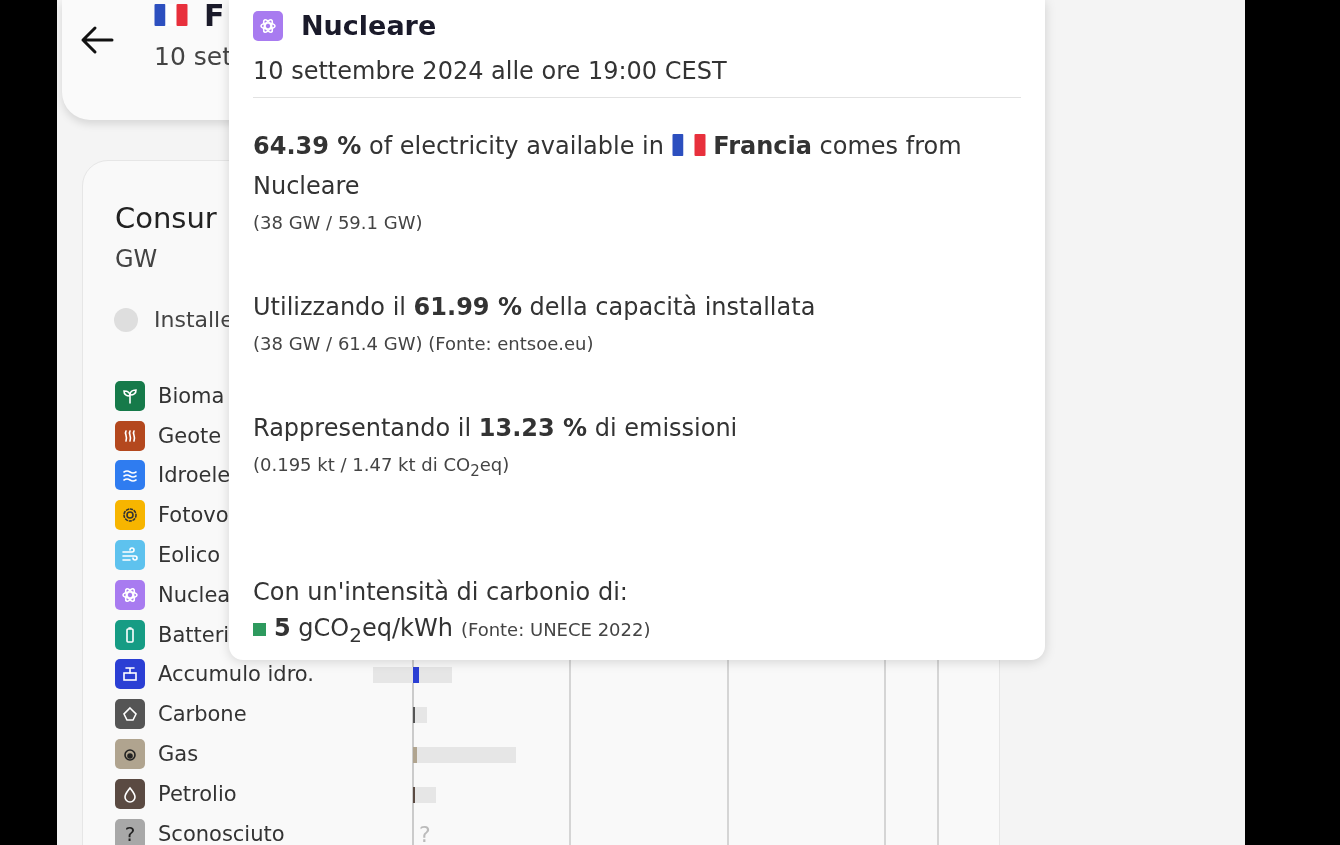 This screenshot has height=845, width=1340. I want to click on legend-label: Petrolio, so click(197, 793).